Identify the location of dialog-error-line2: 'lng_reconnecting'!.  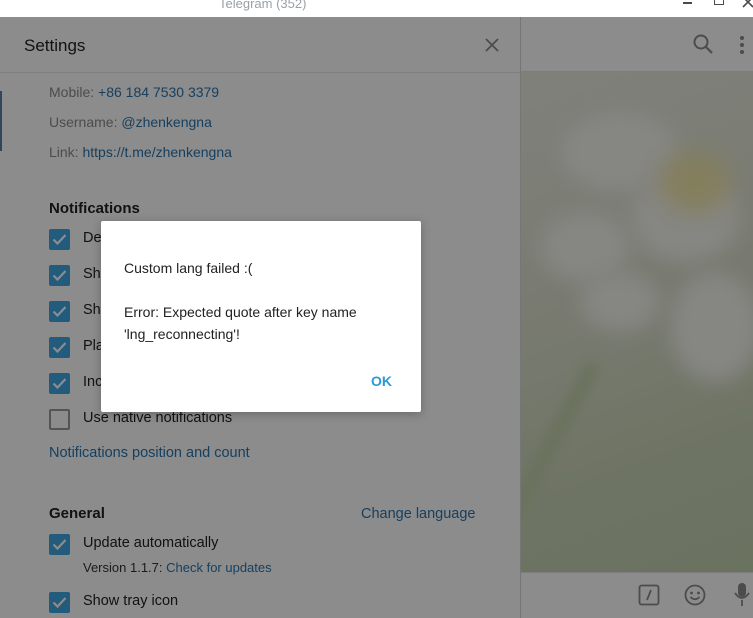
(182, 334).